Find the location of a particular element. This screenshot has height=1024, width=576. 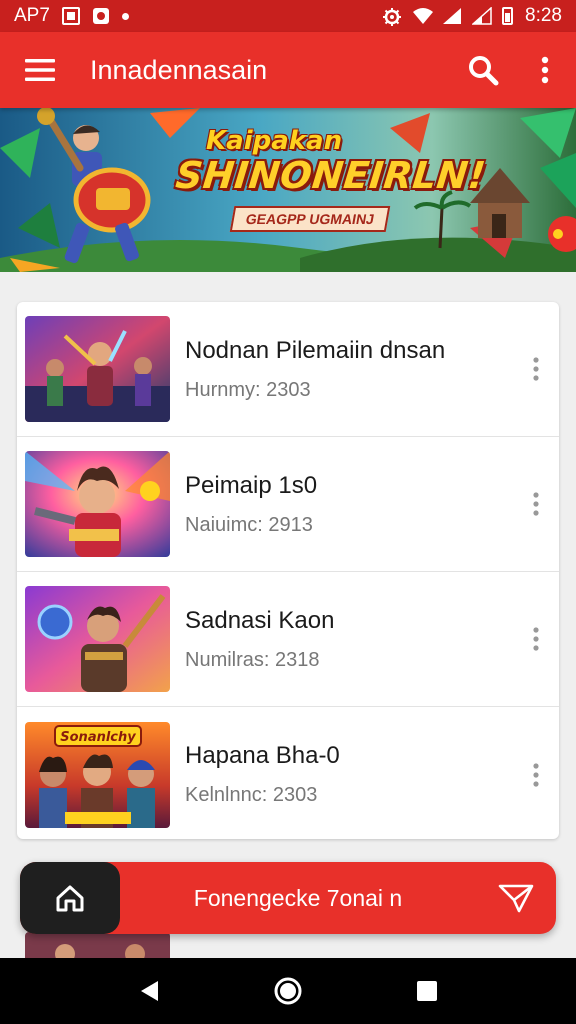

battery-icon is located at coordinates (508, 16).